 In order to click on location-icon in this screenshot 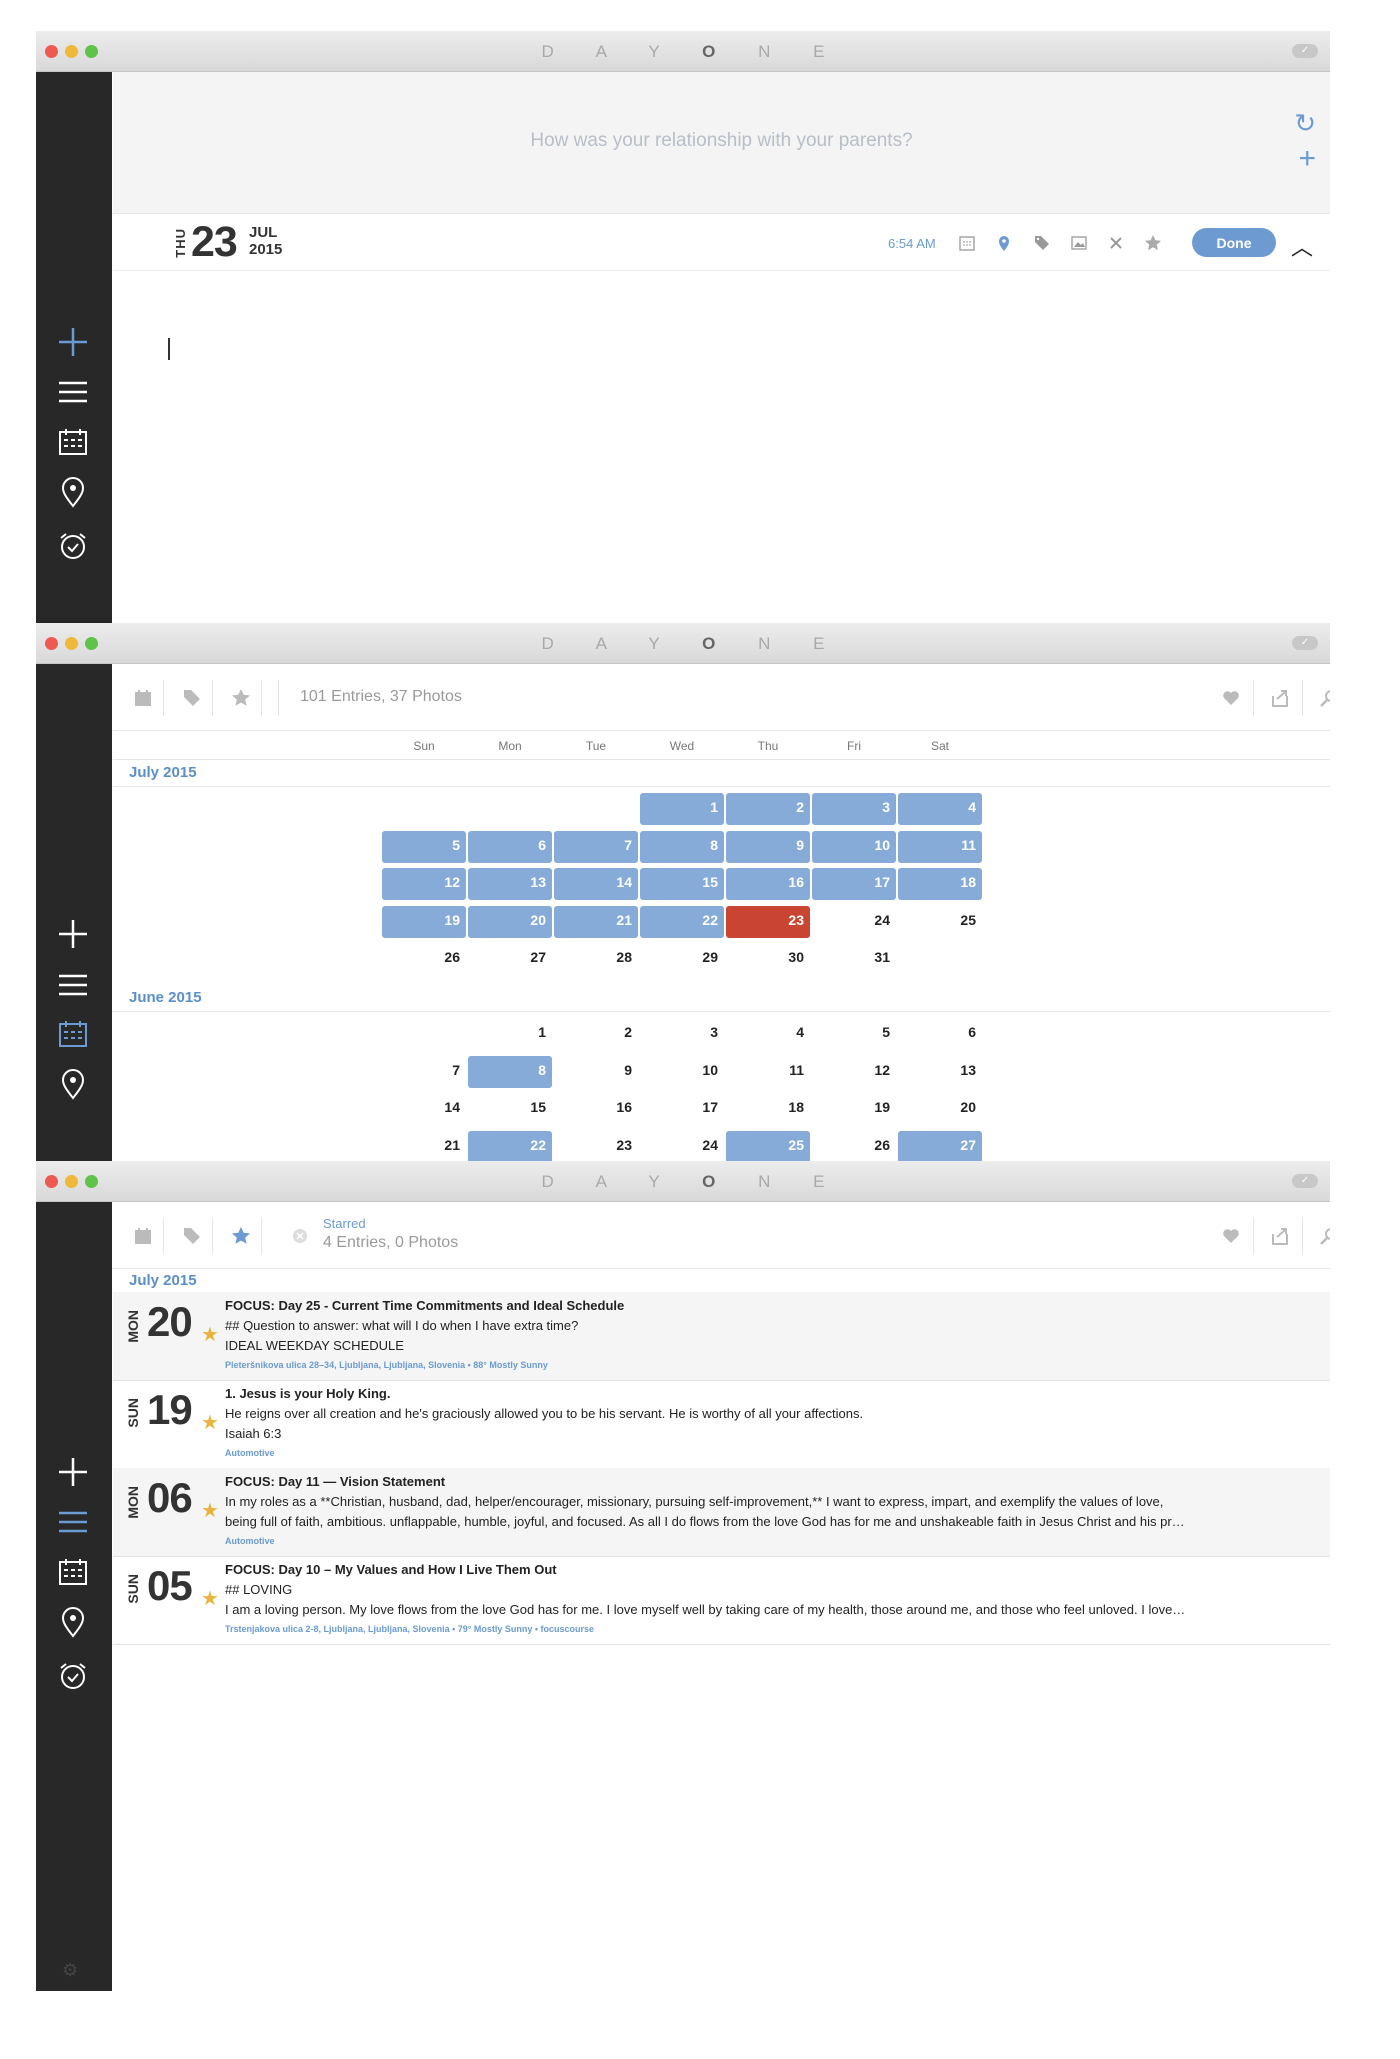, I will do `click(1004, 243)`.